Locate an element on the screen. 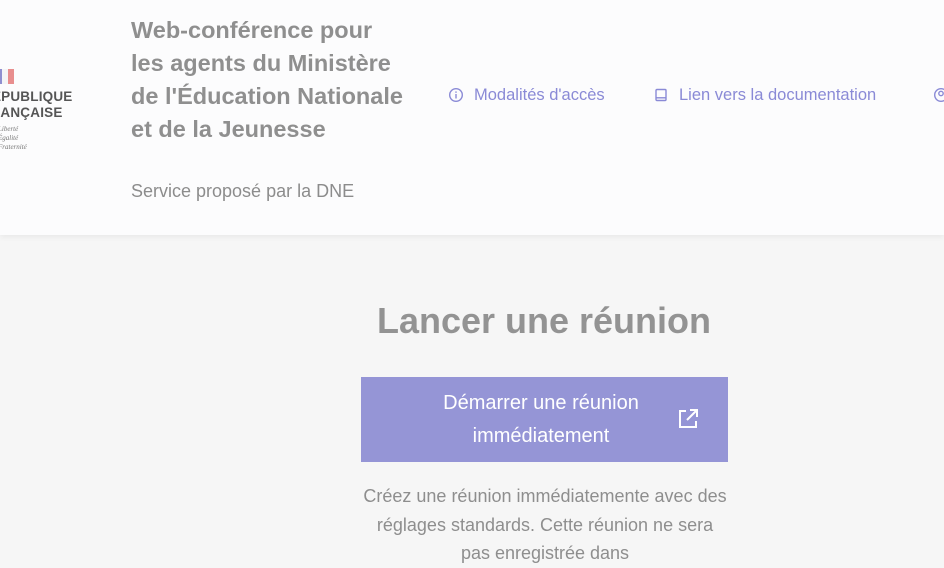 This screenshot has width=944, height=568. nav-link-documentation: Lien vers la documentation is located at coordinates (764, 95).